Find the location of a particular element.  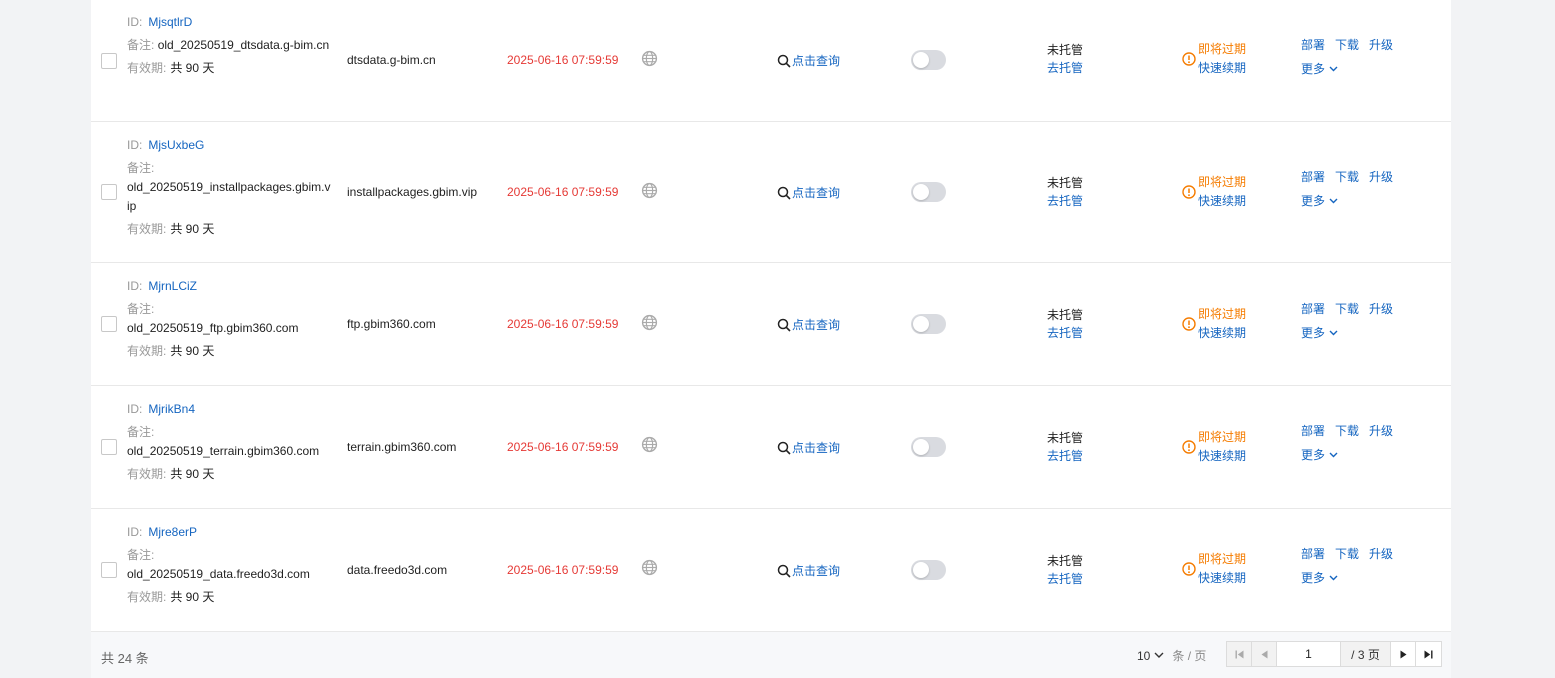

pagination-bar: 共 24 条 10 条 / 页 / 3 页 is located at coordinates (771, 655).